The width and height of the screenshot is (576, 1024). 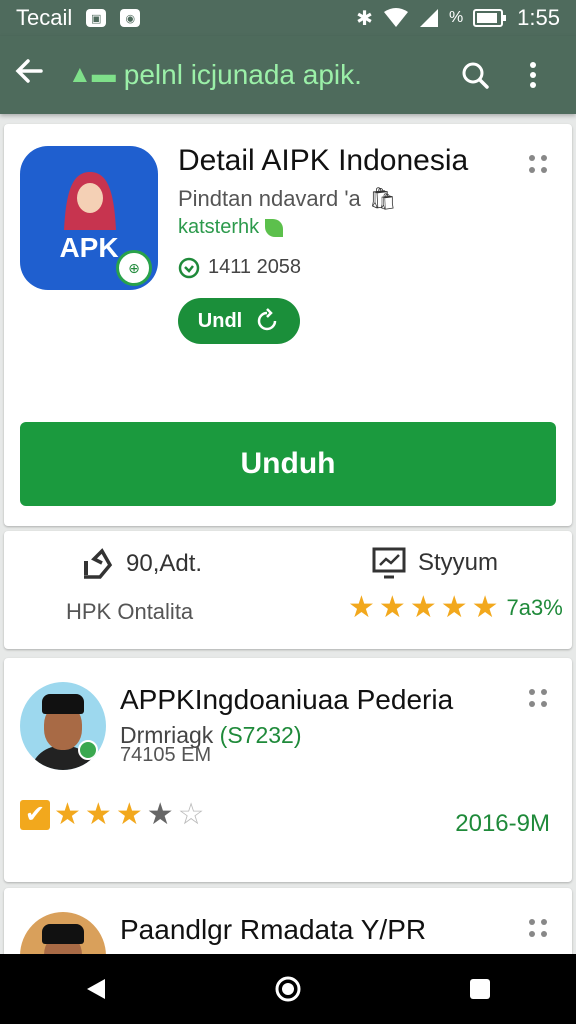 I want to click on notification-icon: ▣, so click(x=96, y=18).